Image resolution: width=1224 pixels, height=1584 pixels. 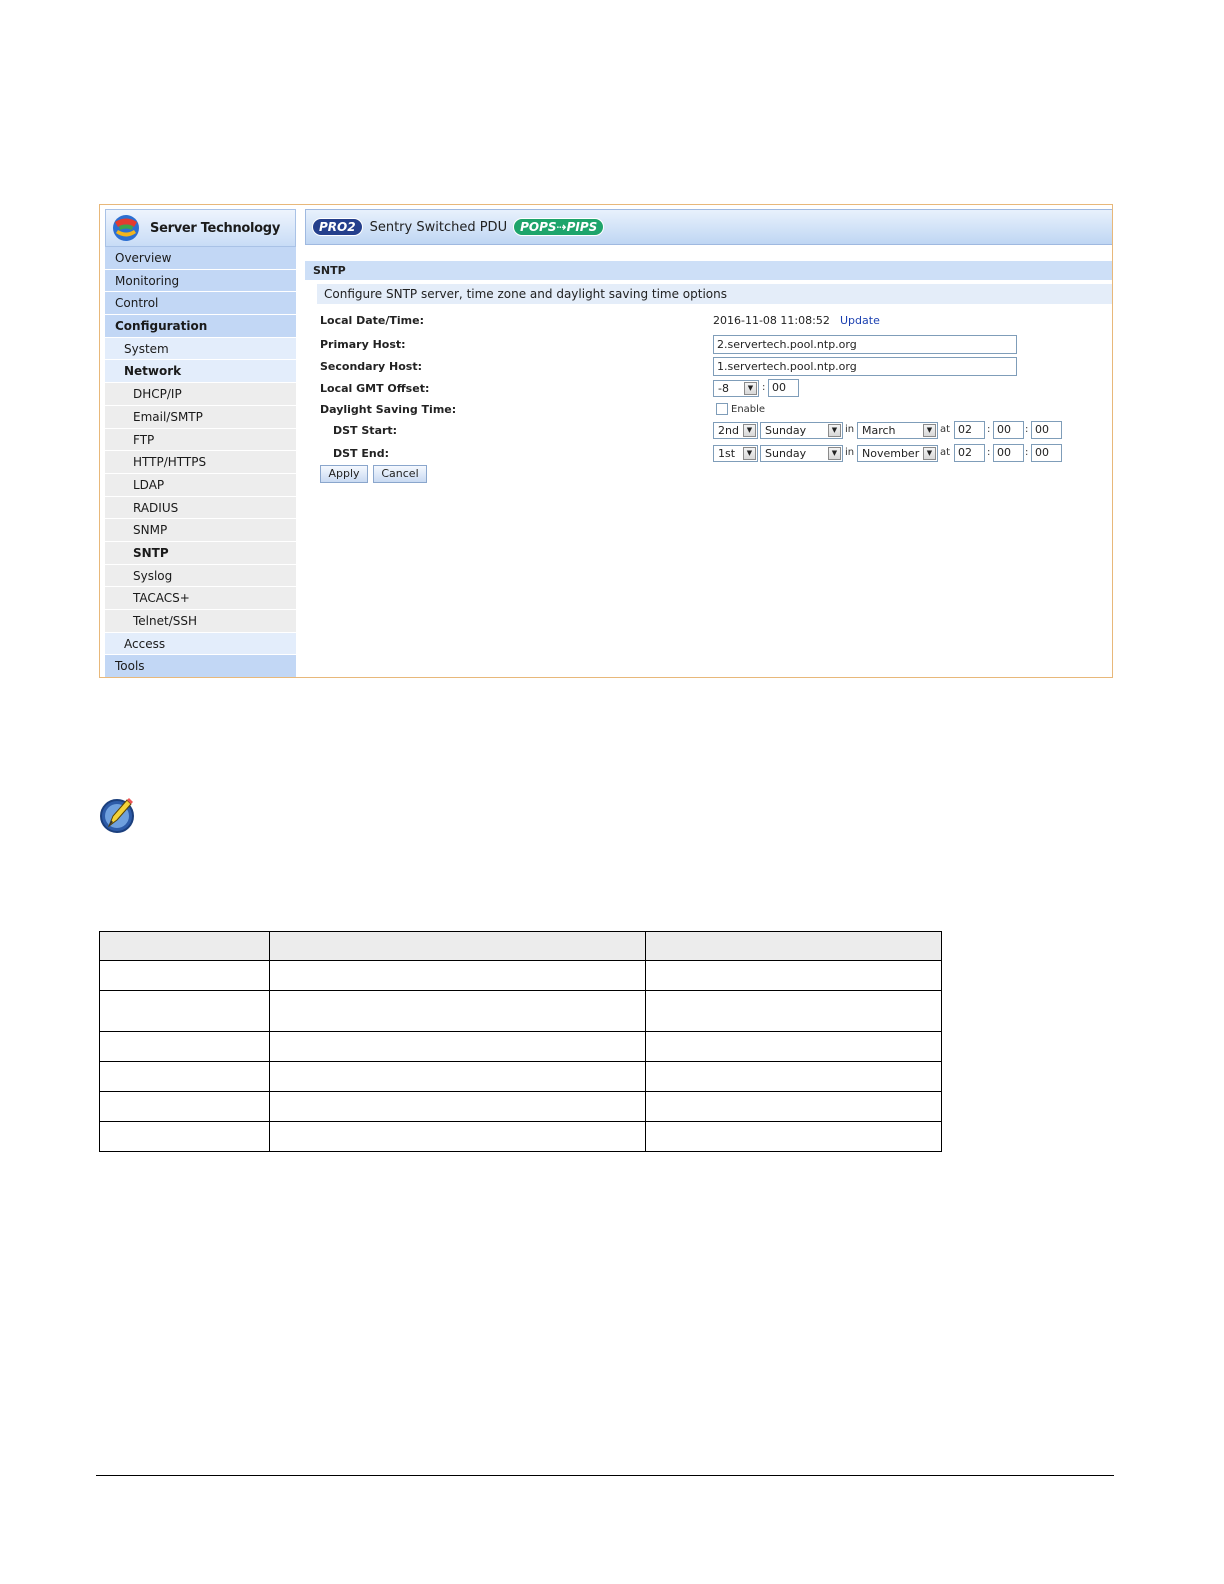 What do you see at coordinates (375, 388) in the screenshot?
I see `gmt-offset-label: Local GMT Offset:` at bounding box center [375, 388].